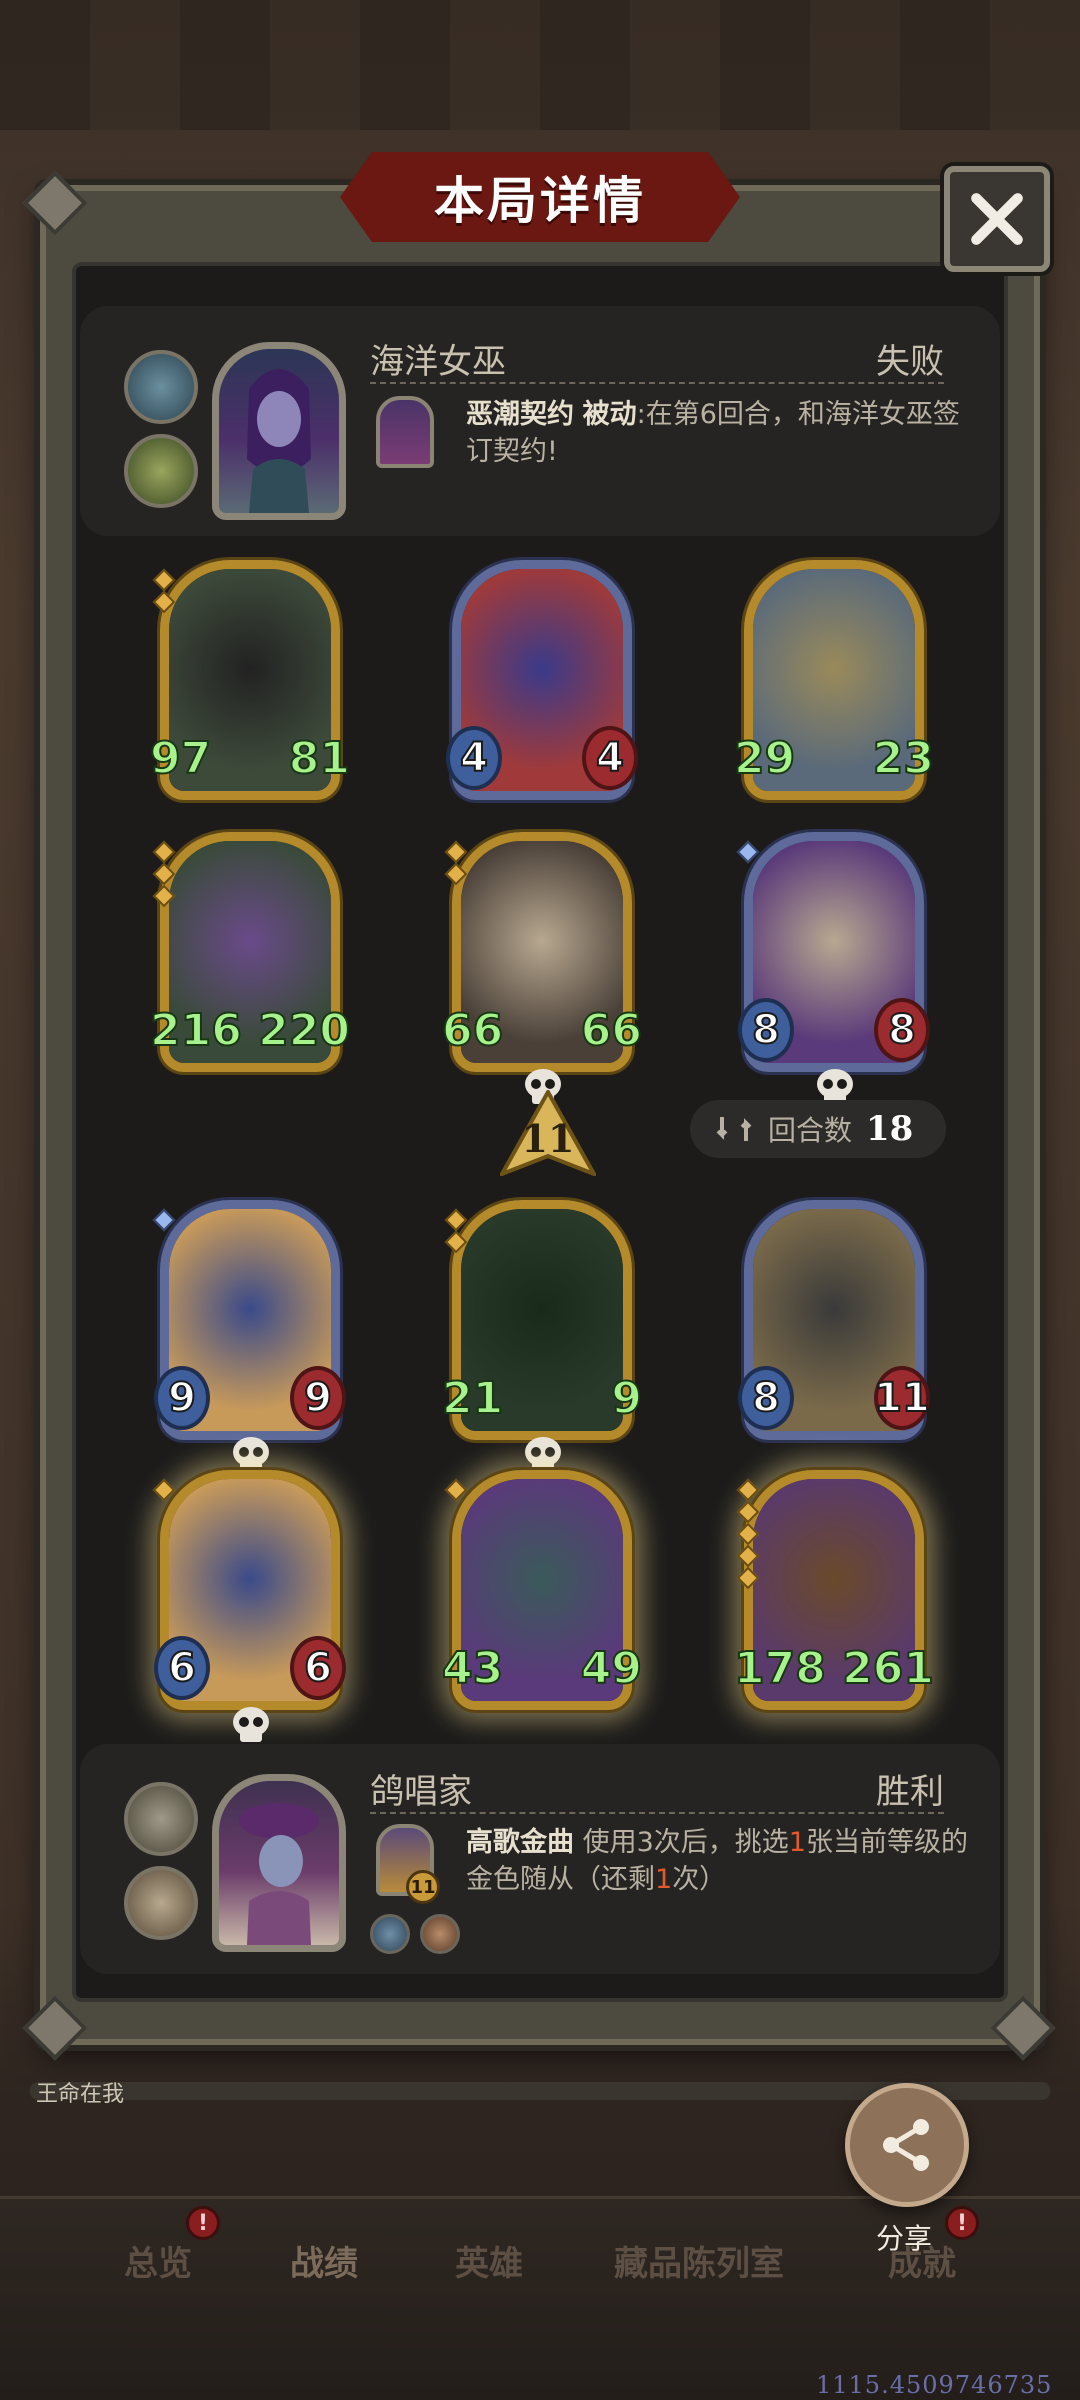 The height and width of the screenshot is (2400, 1080). What do you see at coordinates (196, 1030) in the screenshot?
I see `minion-attack: 216` at bounding box center [196, 1030].